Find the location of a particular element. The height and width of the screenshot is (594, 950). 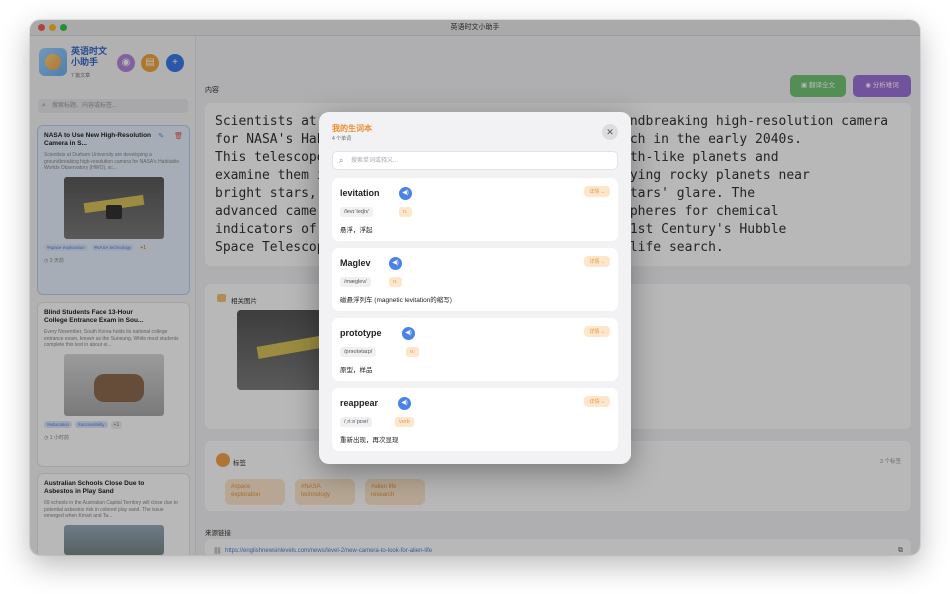

word-meaning: 悬浮，浮起 is located at coordinates (356, 230).